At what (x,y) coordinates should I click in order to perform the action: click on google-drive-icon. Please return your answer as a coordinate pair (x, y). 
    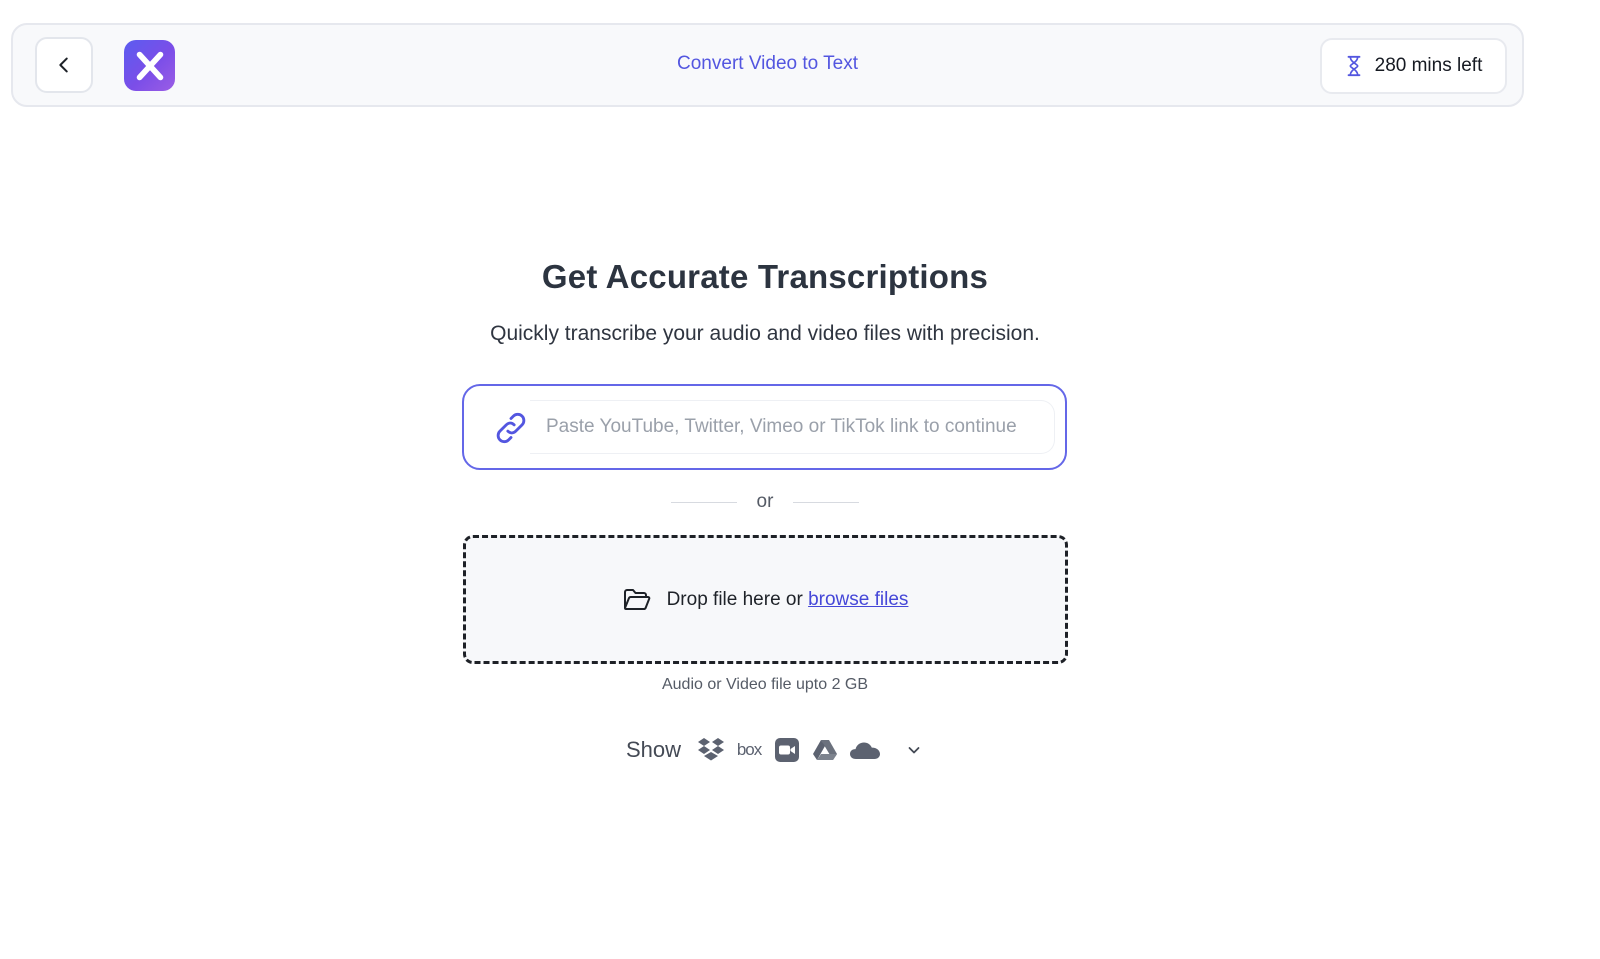
    Looking at the image, I should click on (825, 750).